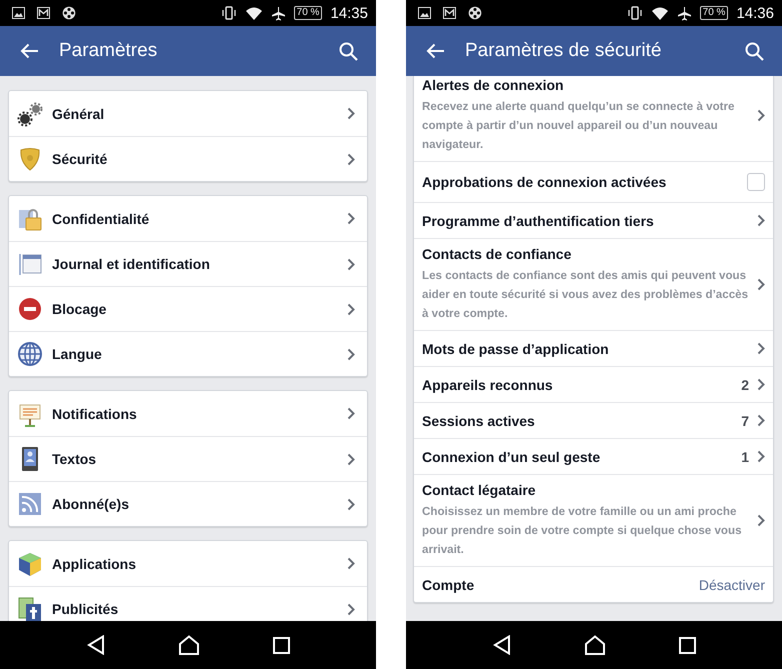  What do you see at coordinates (516, 348) in the screenshot?
I see `setting-title: Mots de passe d’application` at bounding box center [516, 348].